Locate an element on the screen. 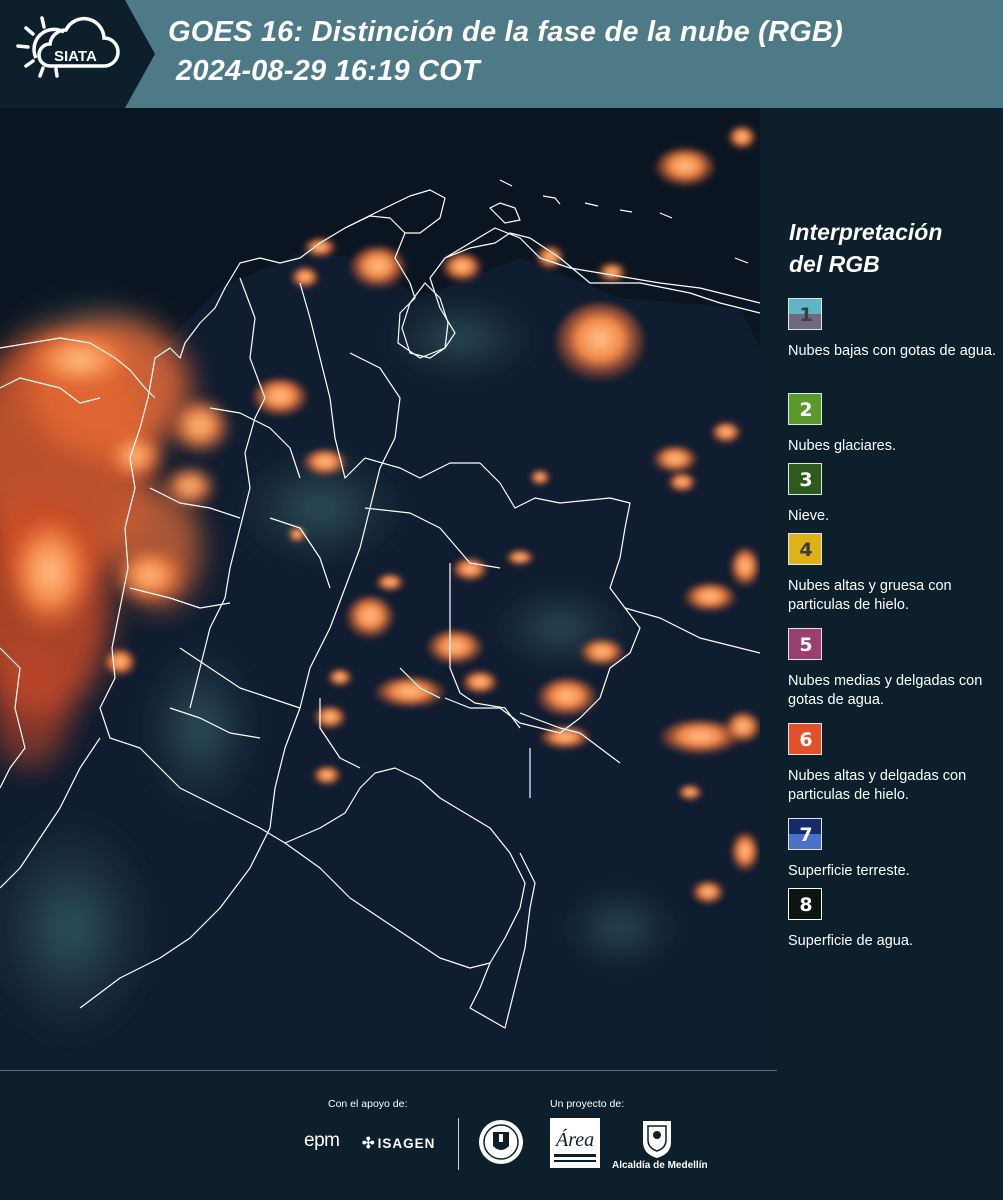 The height and width of the screenshot is (1200, 1003). legend-title-line2: del RGB is located at coordinates (834, 264).